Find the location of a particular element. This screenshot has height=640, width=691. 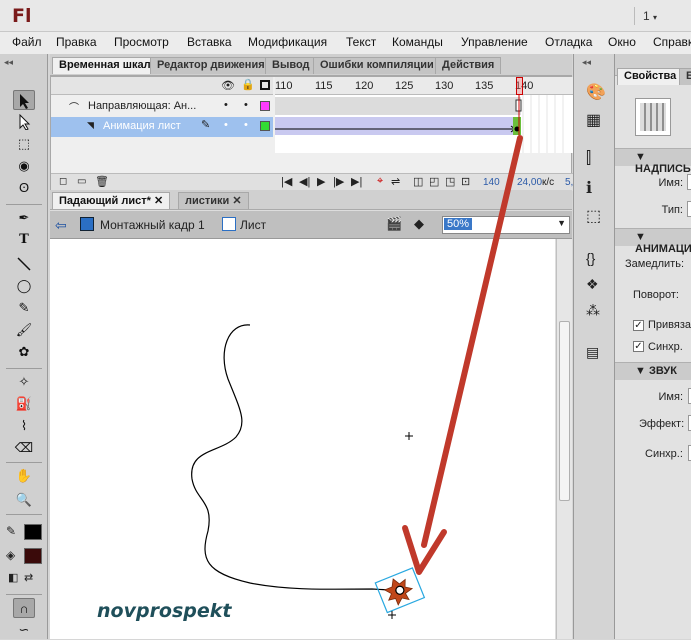

orient-to-path-checkbox: ✓ is located at coordinates (638, 325).